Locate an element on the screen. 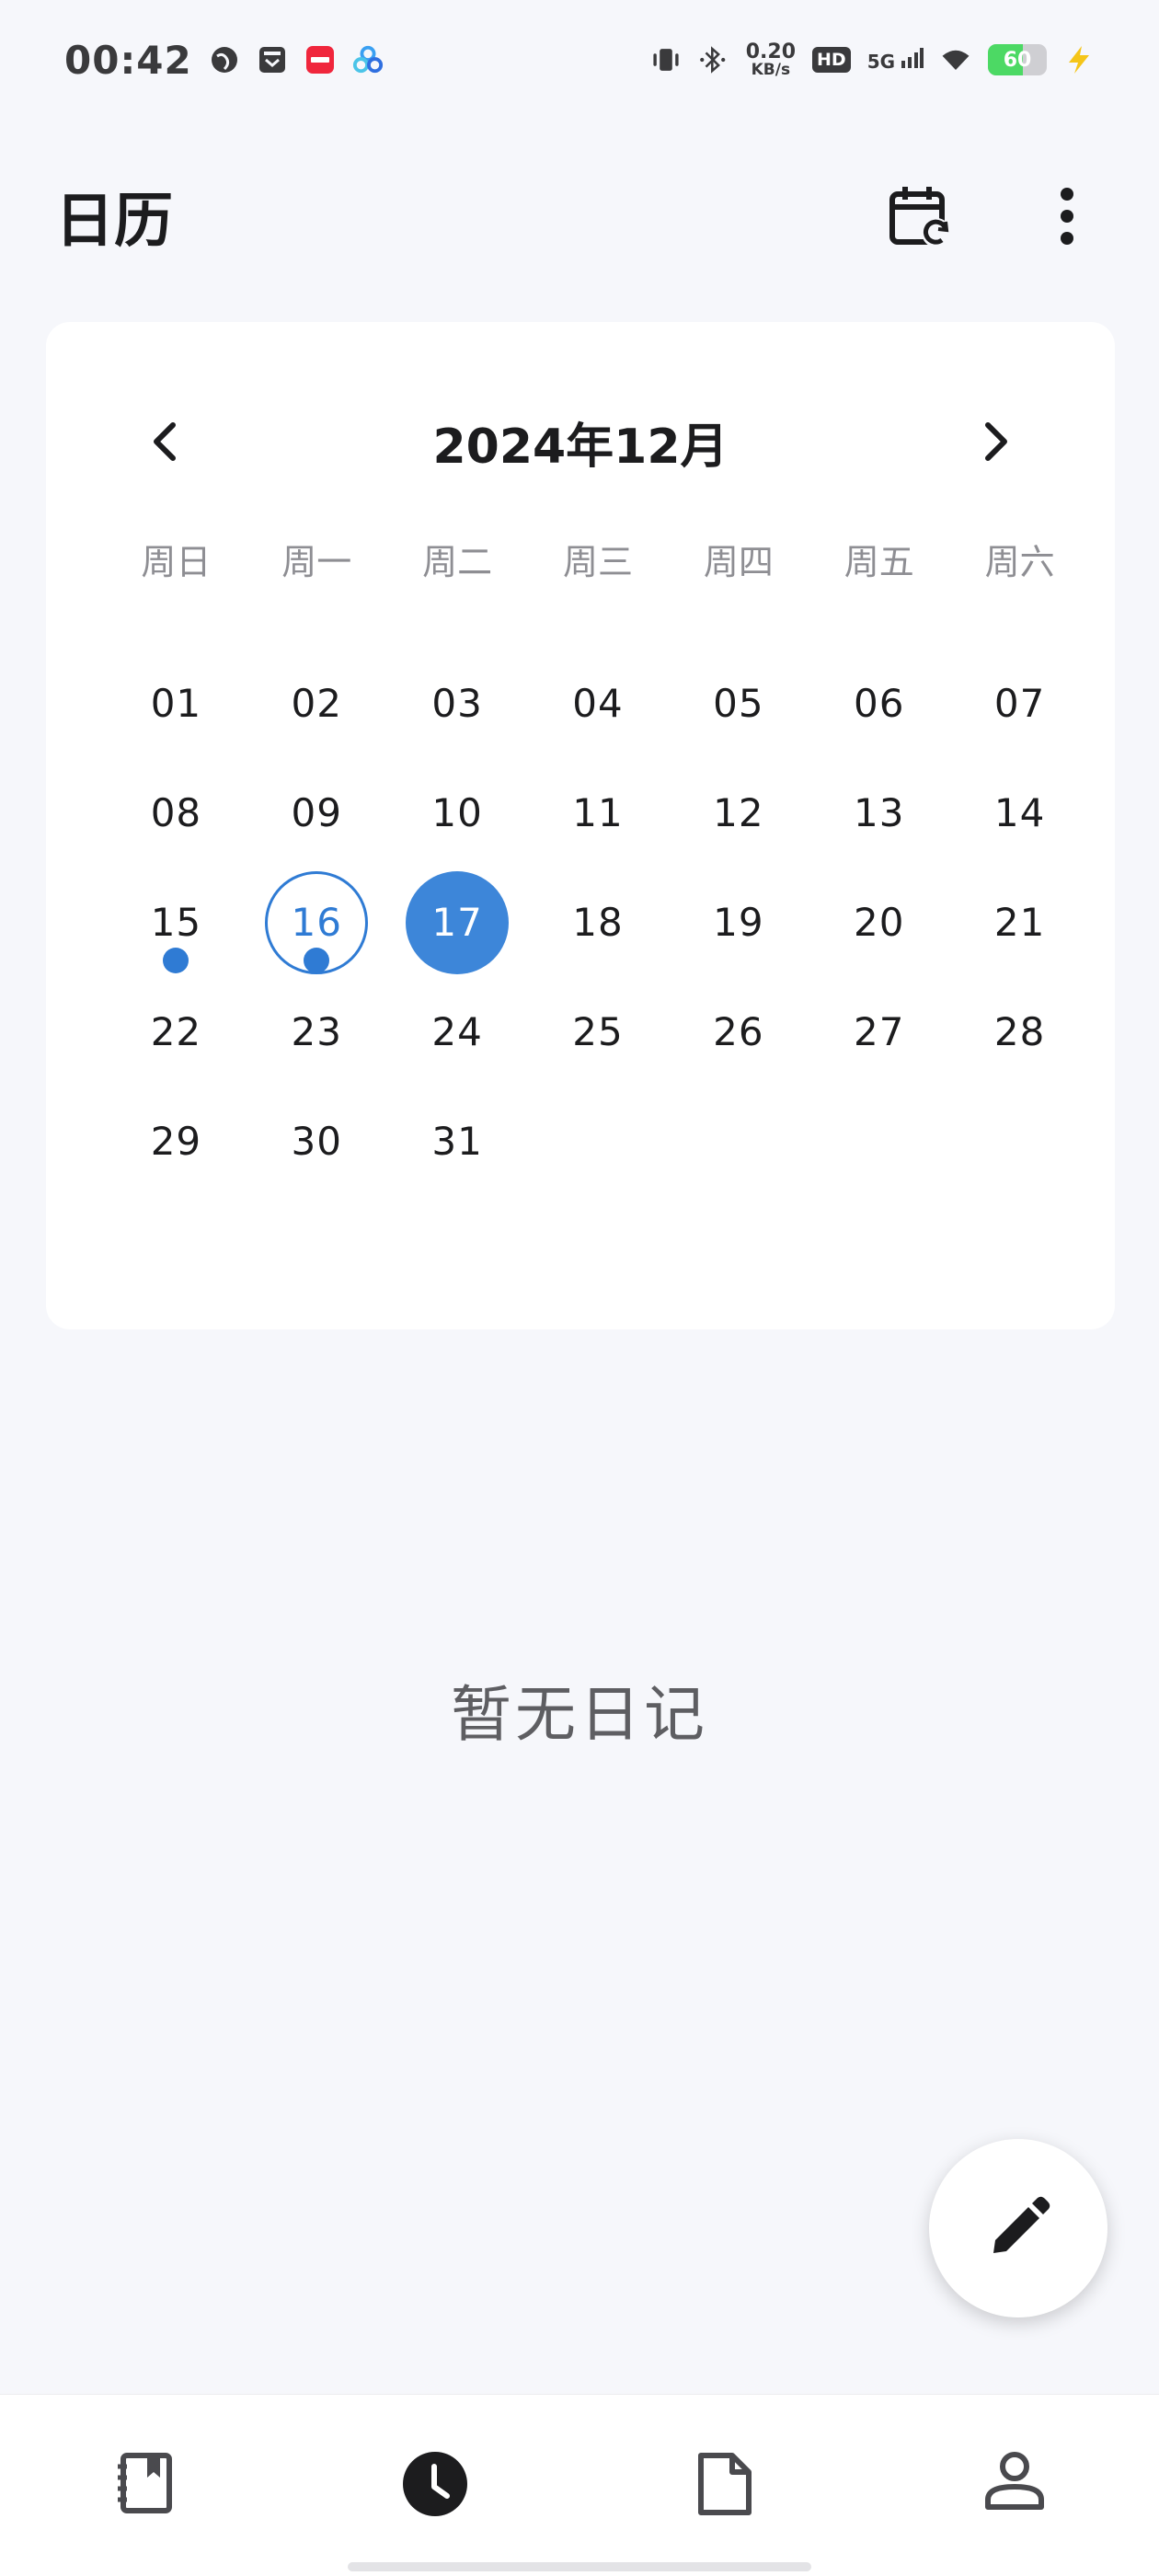 Image resolution: width=1159 pixels, height=2576 pixels. prev-month-button is located at coordinates (165, 441).